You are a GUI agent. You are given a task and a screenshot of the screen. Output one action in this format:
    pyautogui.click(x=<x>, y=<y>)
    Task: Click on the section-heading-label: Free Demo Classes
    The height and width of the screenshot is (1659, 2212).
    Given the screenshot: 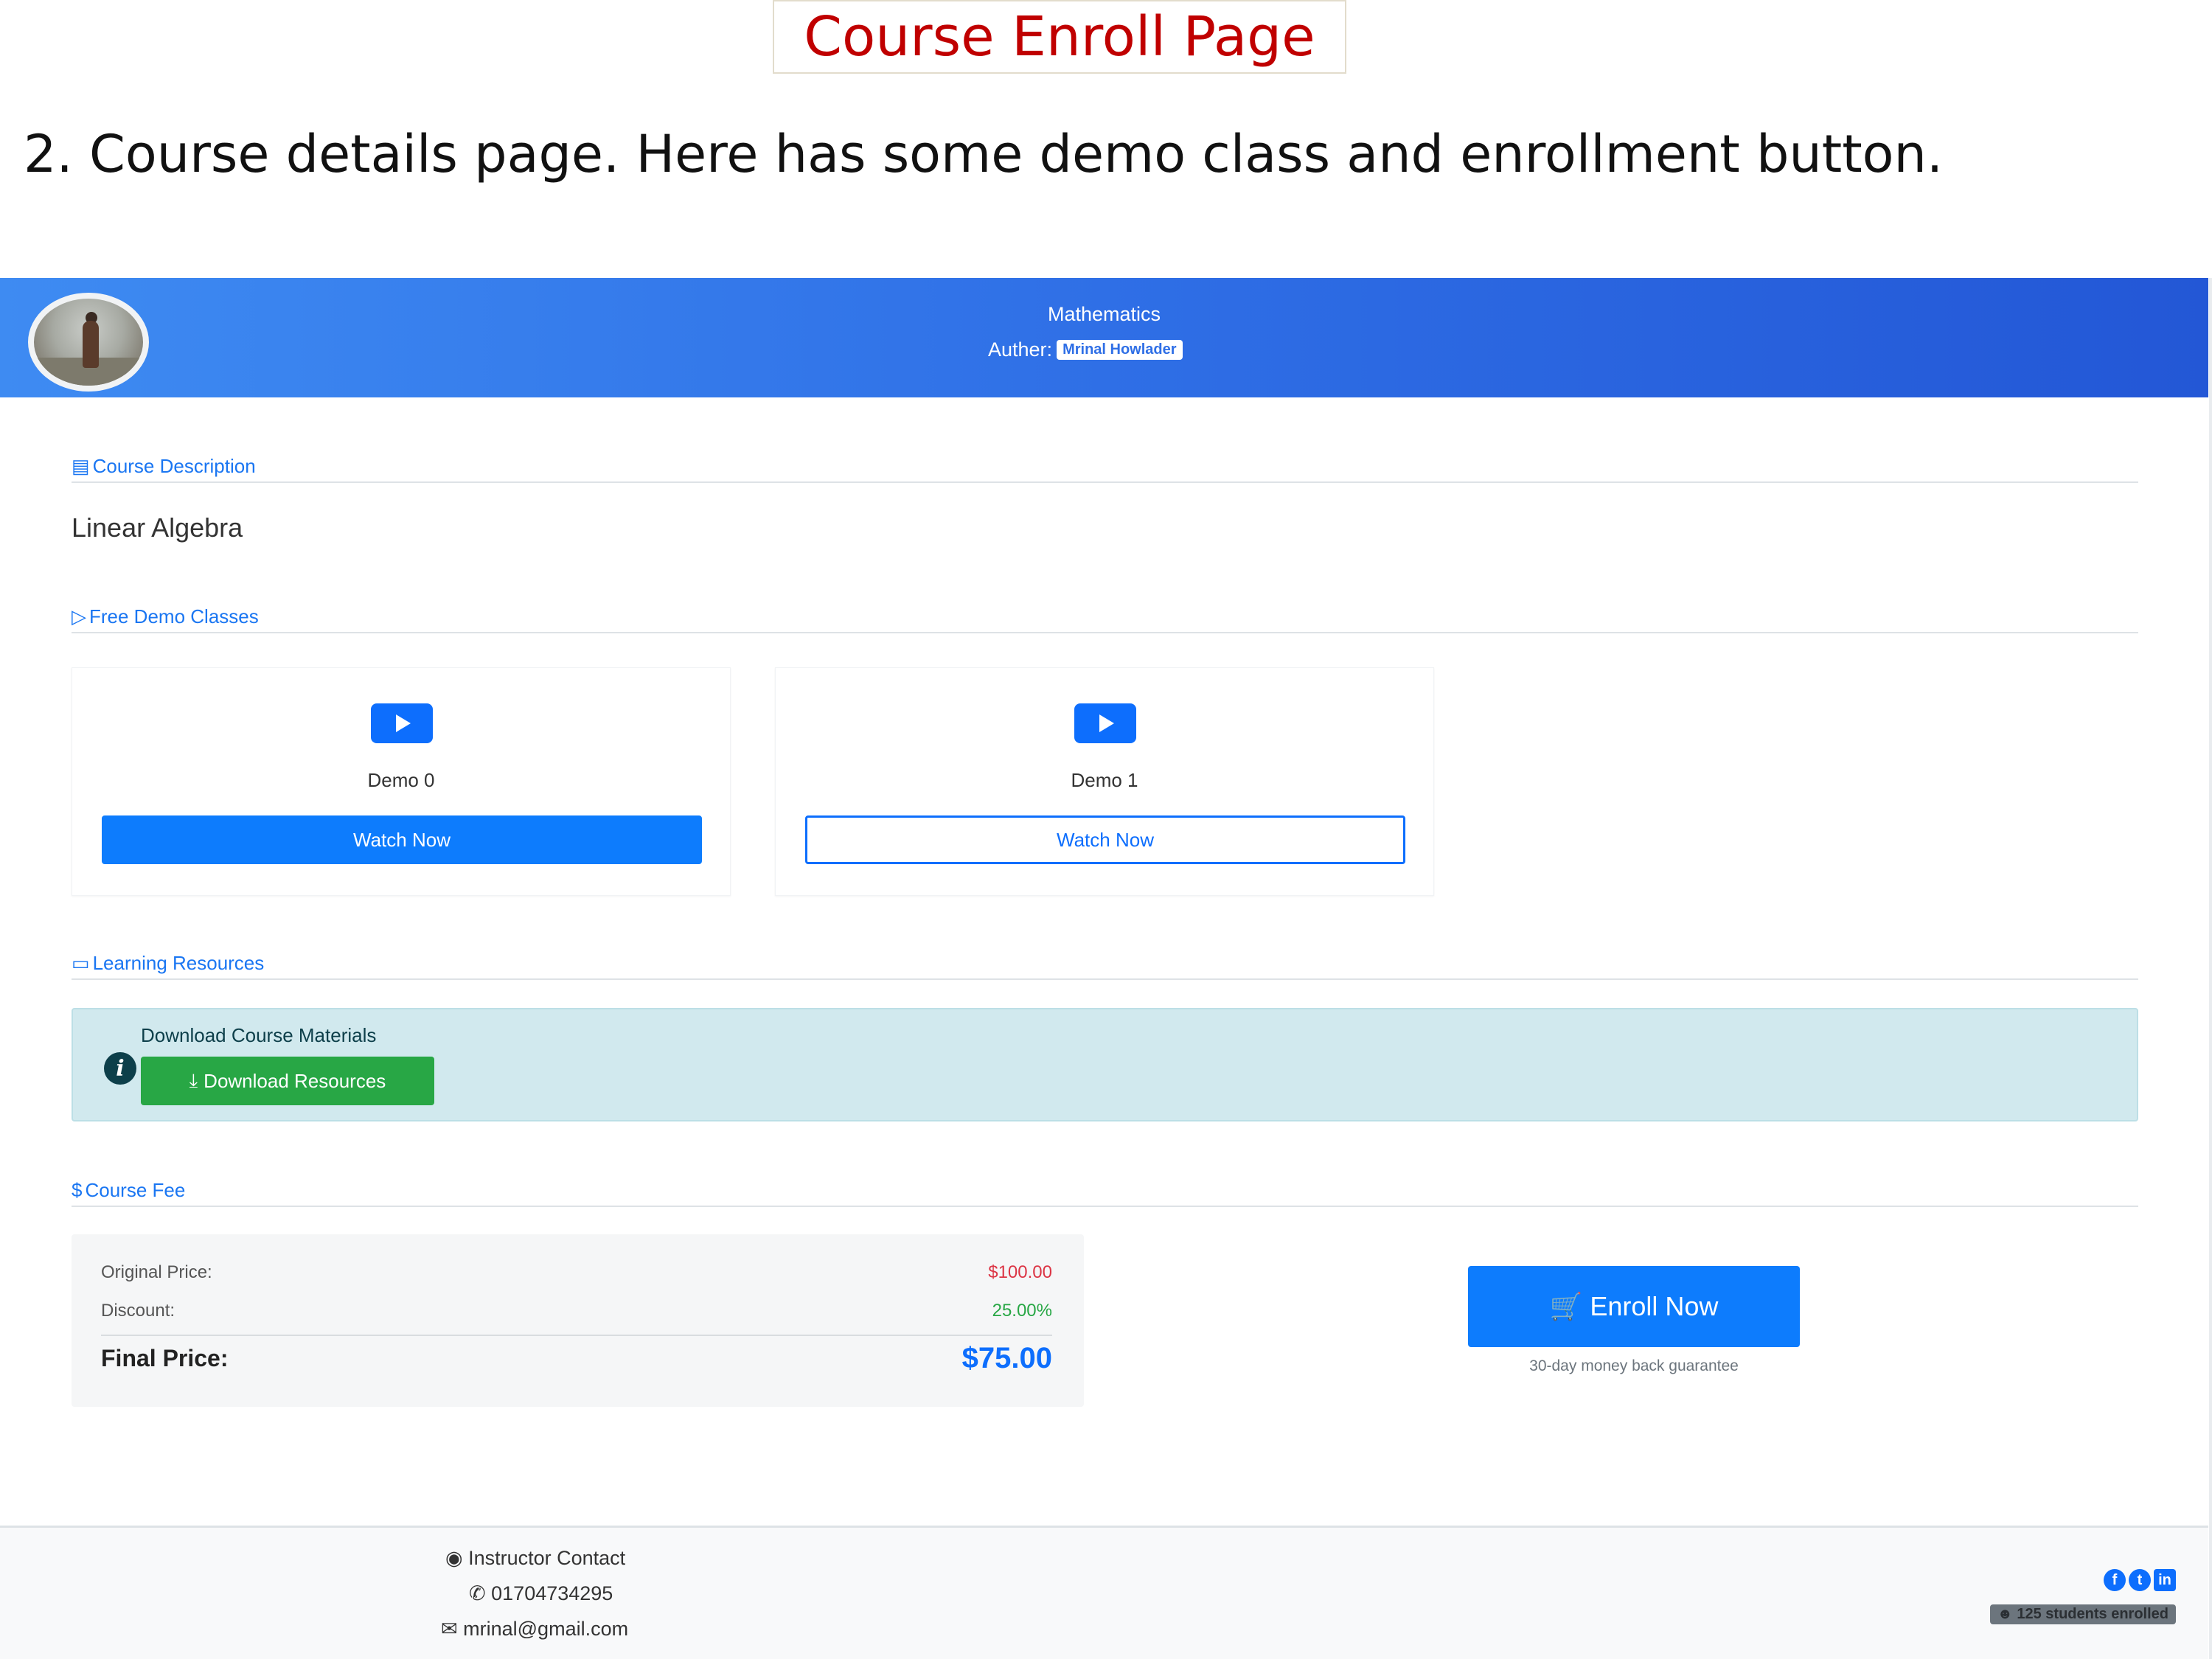 What is the action you would take?
    pyautogui.click(x=174, y=616)
    